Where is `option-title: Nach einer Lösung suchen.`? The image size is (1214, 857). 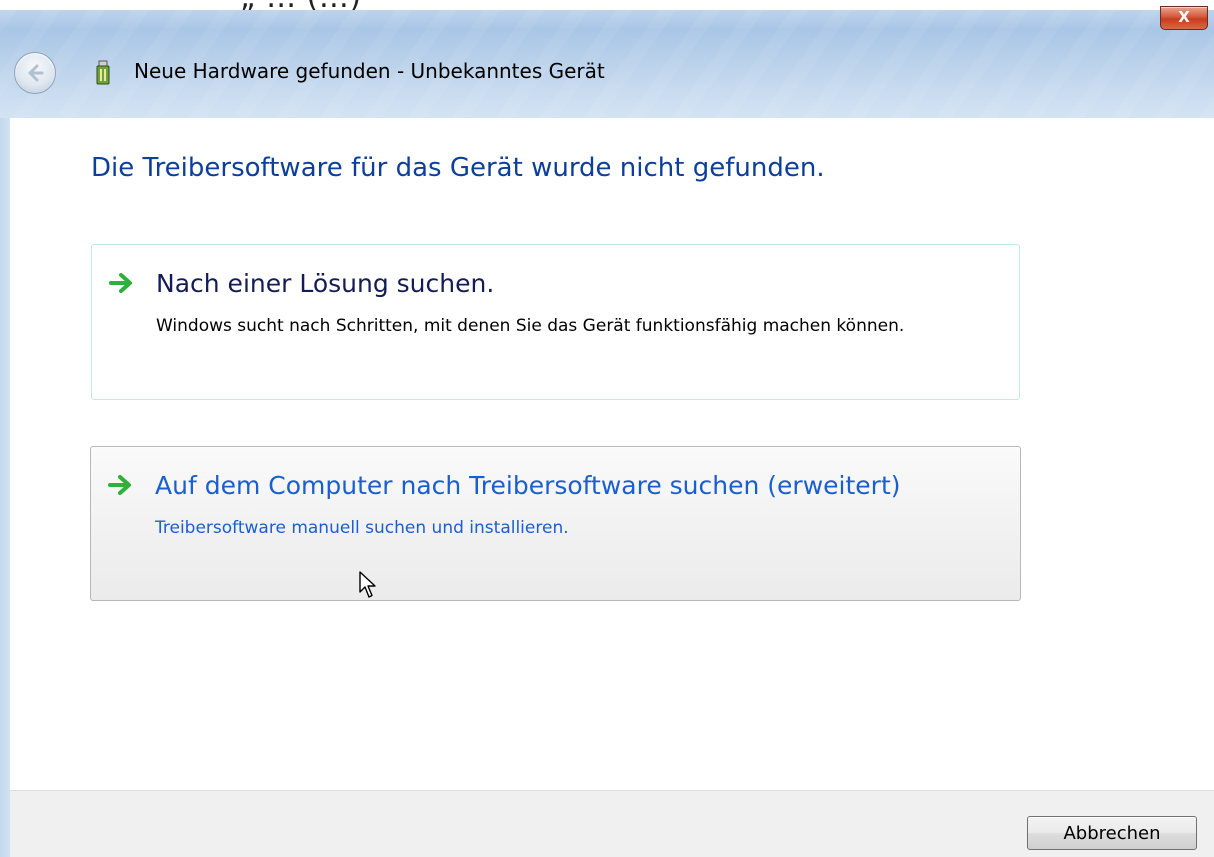
option-title: Nach einer Lösung suchen. is located at coordinates (325, 283).